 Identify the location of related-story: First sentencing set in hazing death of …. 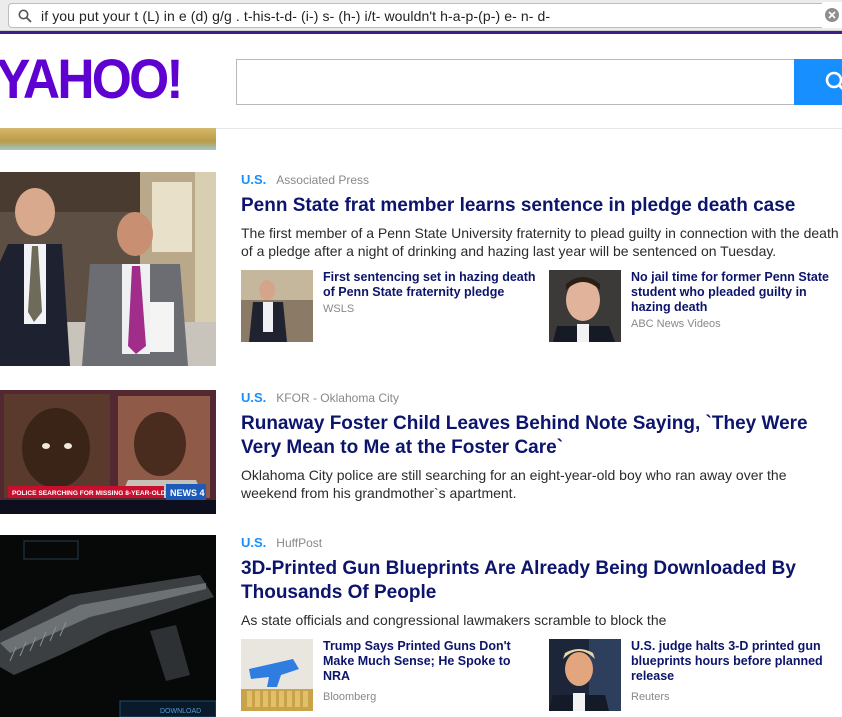
(391, 306).